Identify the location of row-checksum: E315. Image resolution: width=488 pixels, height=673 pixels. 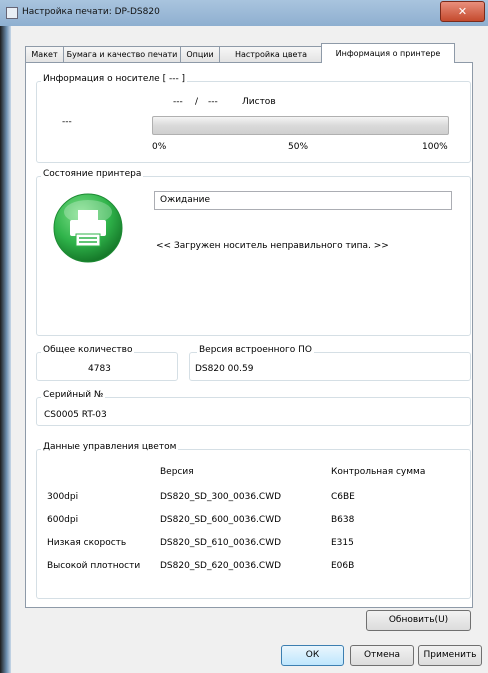
(342, 543).